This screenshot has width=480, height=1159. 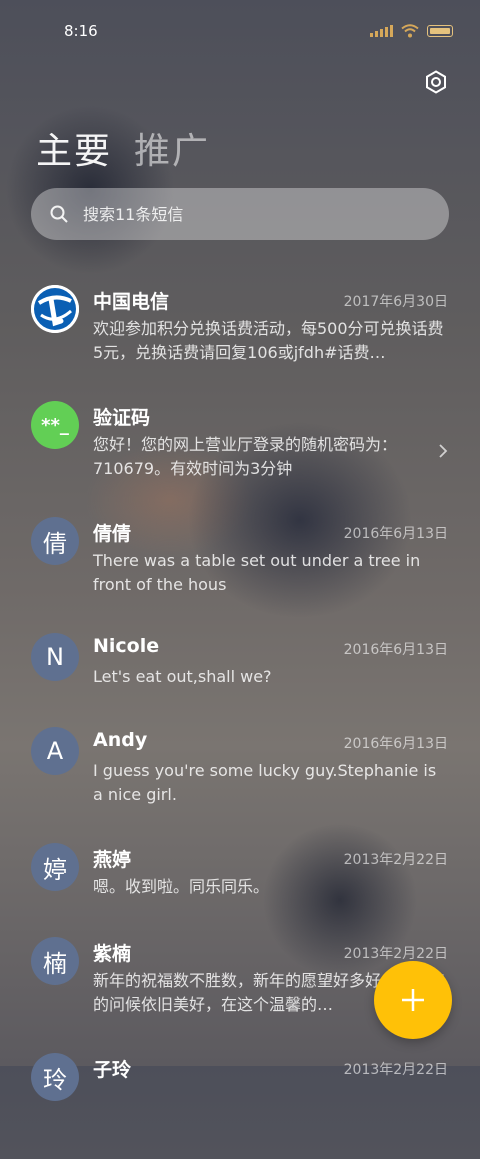 What do you see at coordinates (245, 456) in the screenshot?
I see `message-preview: 您好！您的网上营业厅登录的随机密码为：710679。有效时间为3分钟` at bounding box center [245, 456].